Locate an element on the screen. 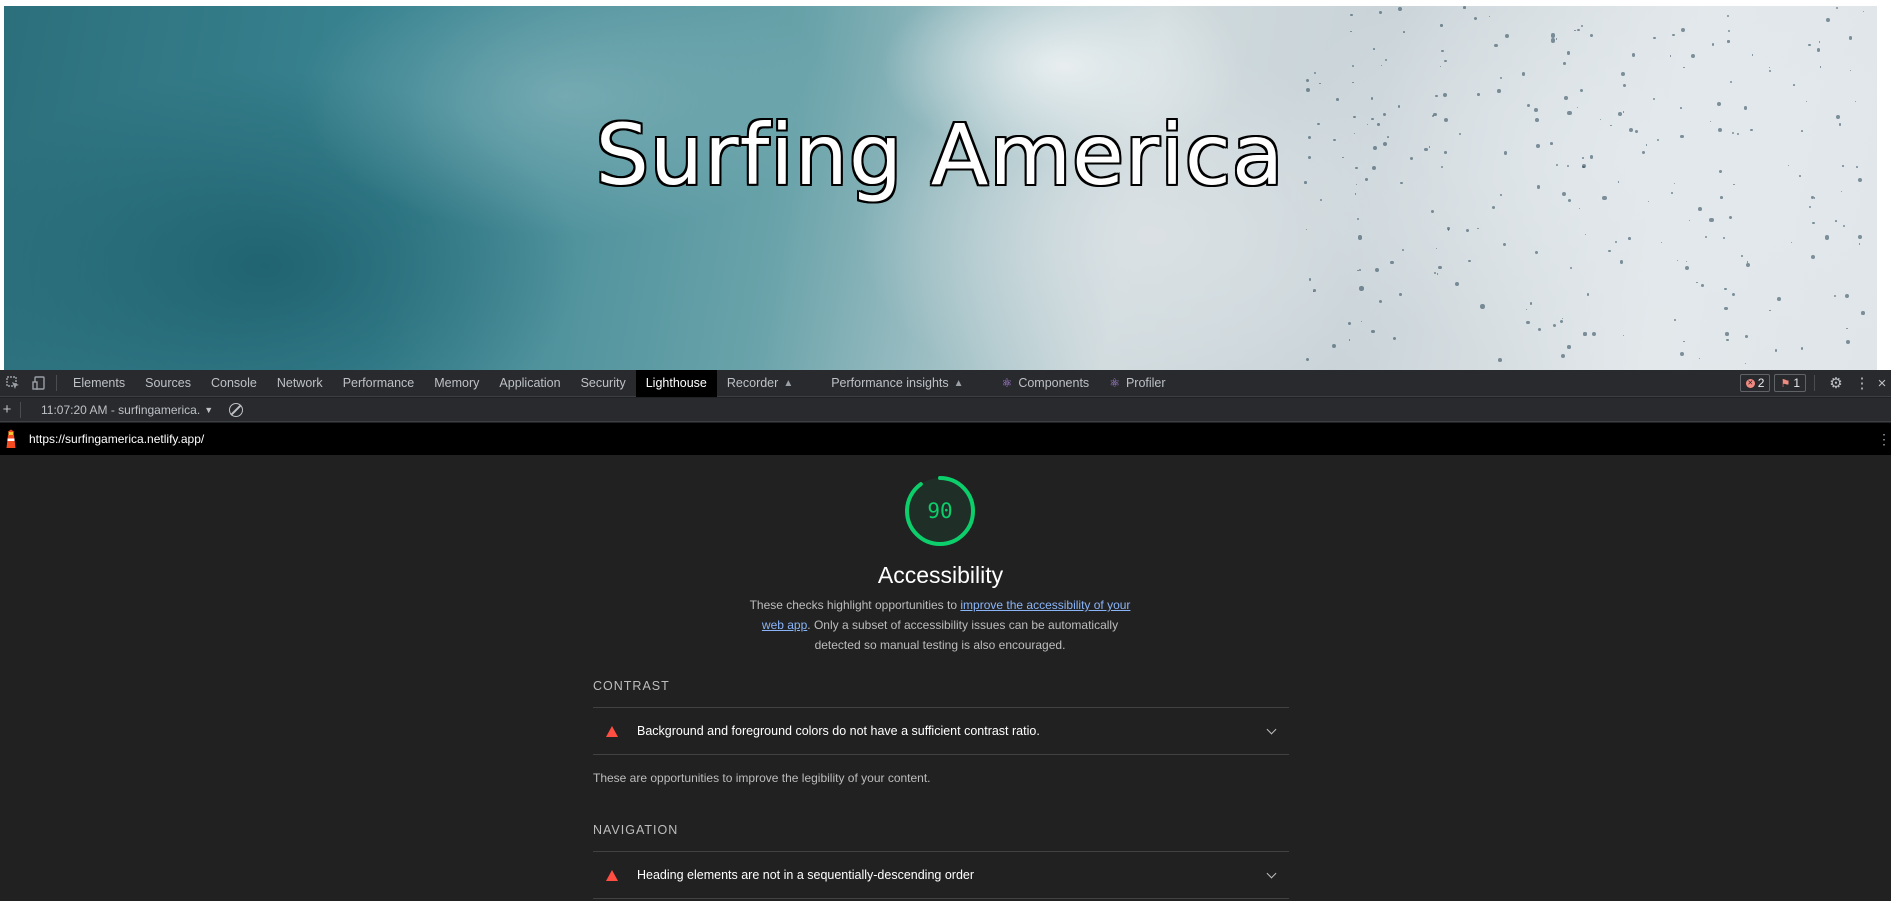  chevron-down-icon is located at coordinates (1271, 729).